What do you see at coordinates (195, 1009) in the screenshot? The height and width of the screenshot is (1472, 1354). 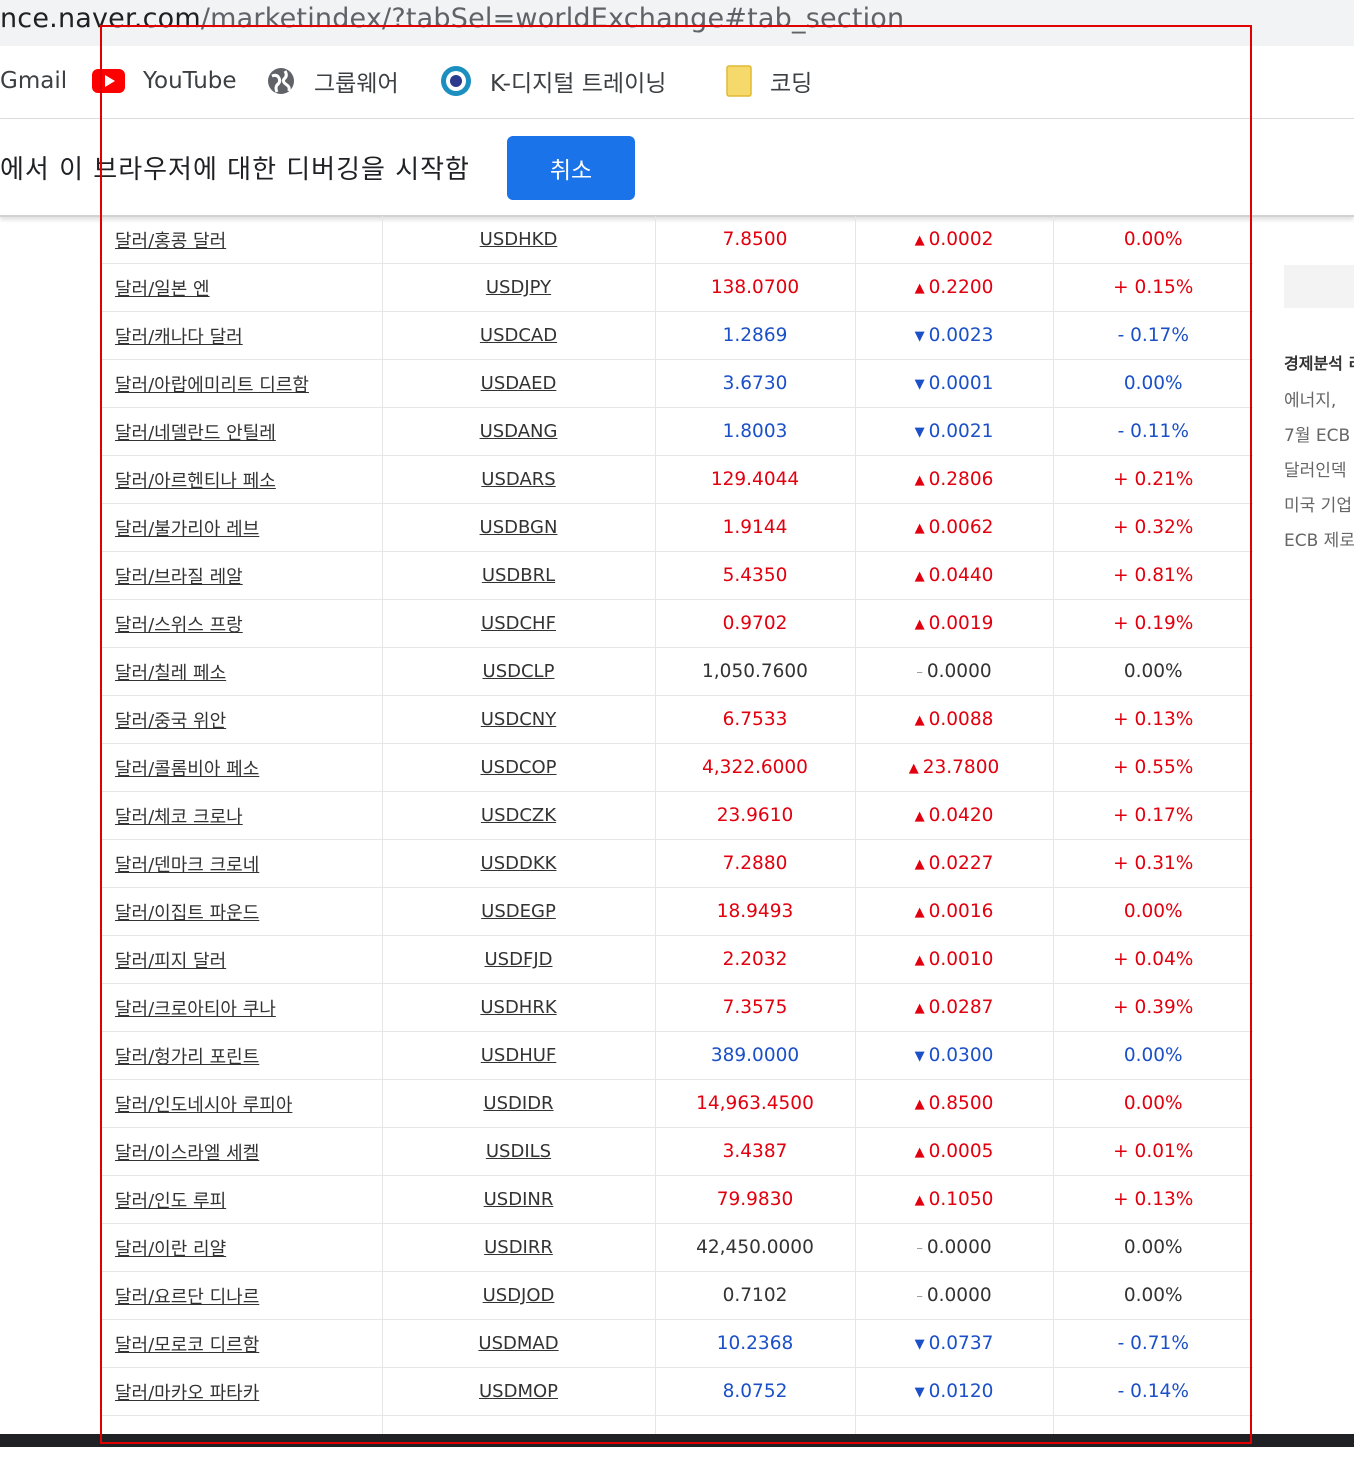 I see `currency-name-link: 달러/크로아티아 쿠나` at bounding box center [195, 1009].